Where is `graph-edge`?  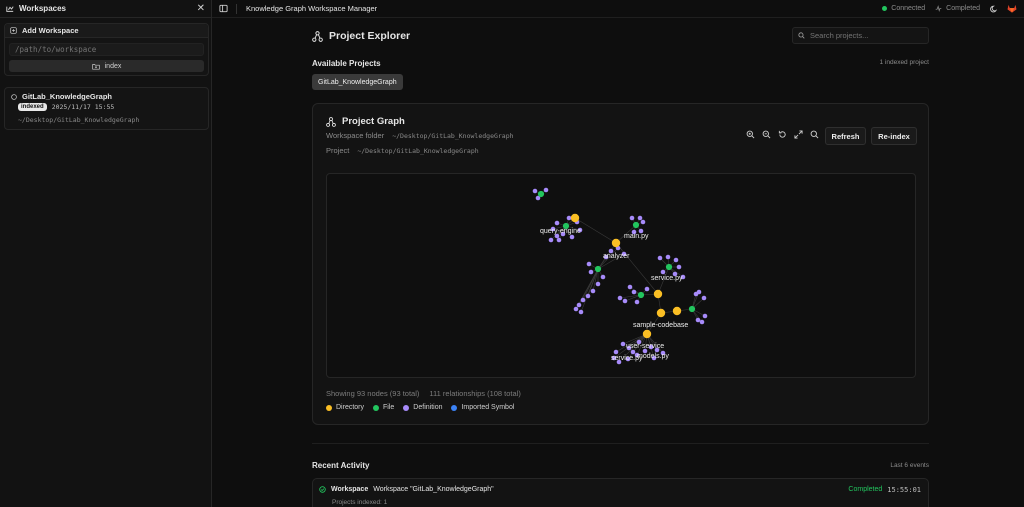 graph-edge is located at coordinates (589, 290).